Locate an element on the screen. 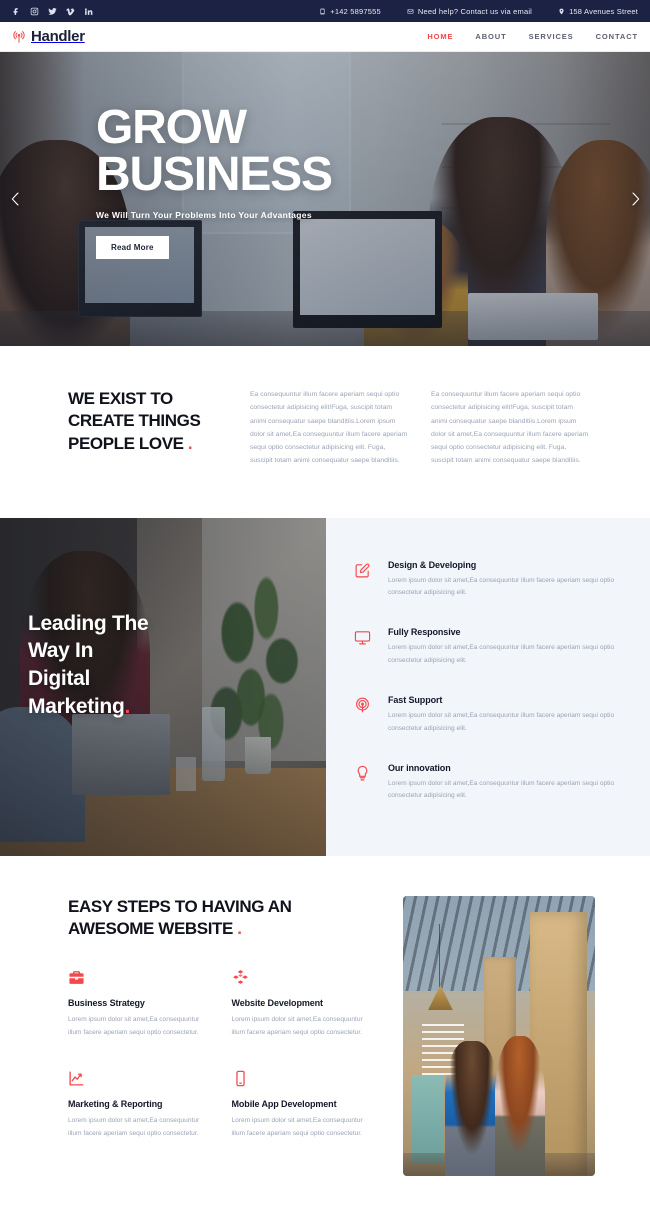  slider-prev-button is located at coordinates (15, 199).